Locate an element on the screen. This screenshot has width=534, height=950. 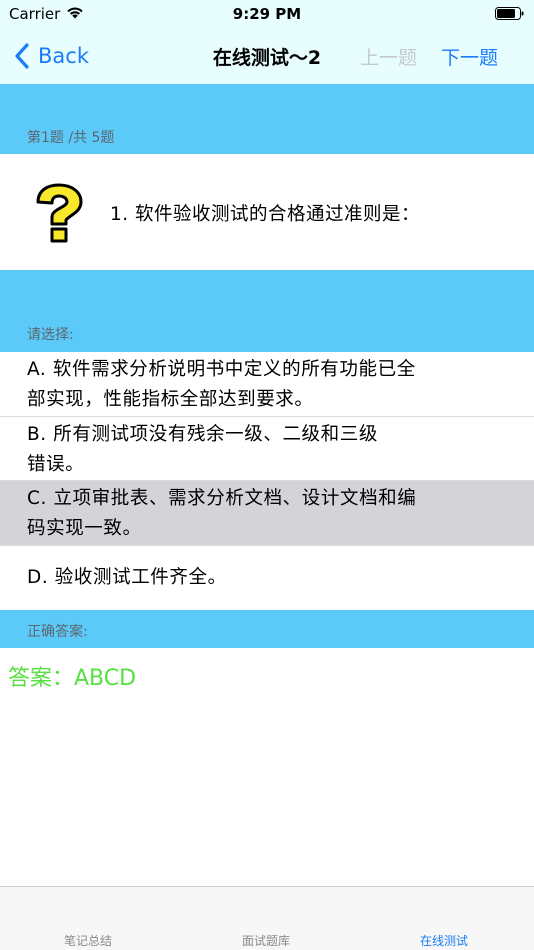
nav-bar: Back 在线测试～2 上一题 下一题 is located at coordinates (267, 56).